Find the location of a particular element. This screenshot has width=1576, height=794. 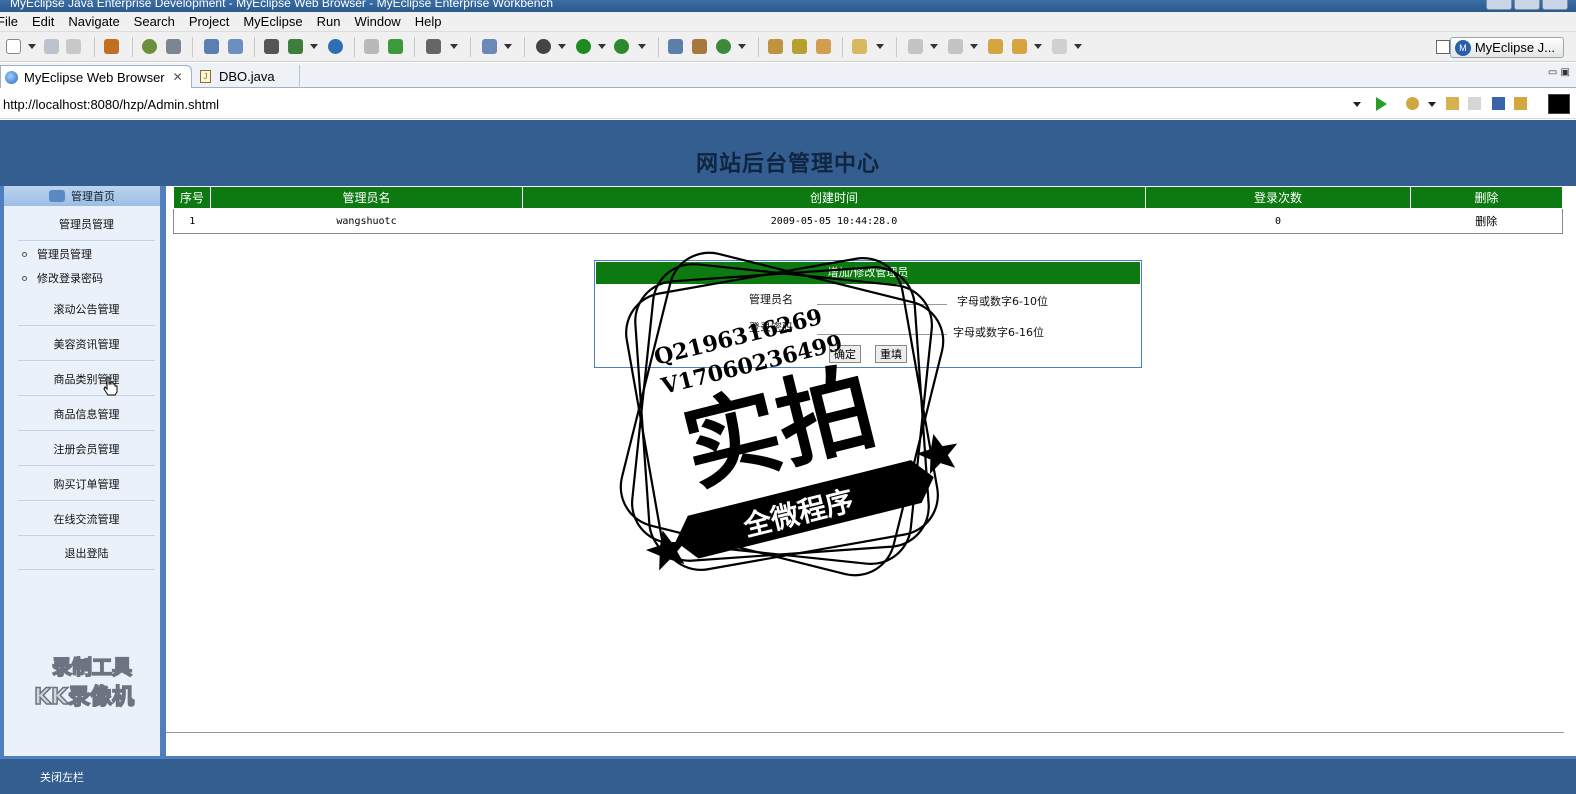

run-dropdown-icon is located at coordinates (602, 46).